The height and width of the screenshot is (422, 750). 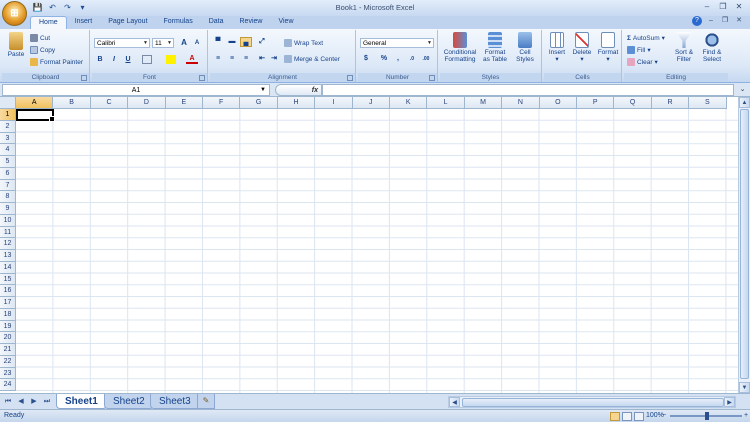 What do you see at coordinates (707, 416) in the screenshot?
I see `zoom-slider-thumb` at bounding box center [707, 416].